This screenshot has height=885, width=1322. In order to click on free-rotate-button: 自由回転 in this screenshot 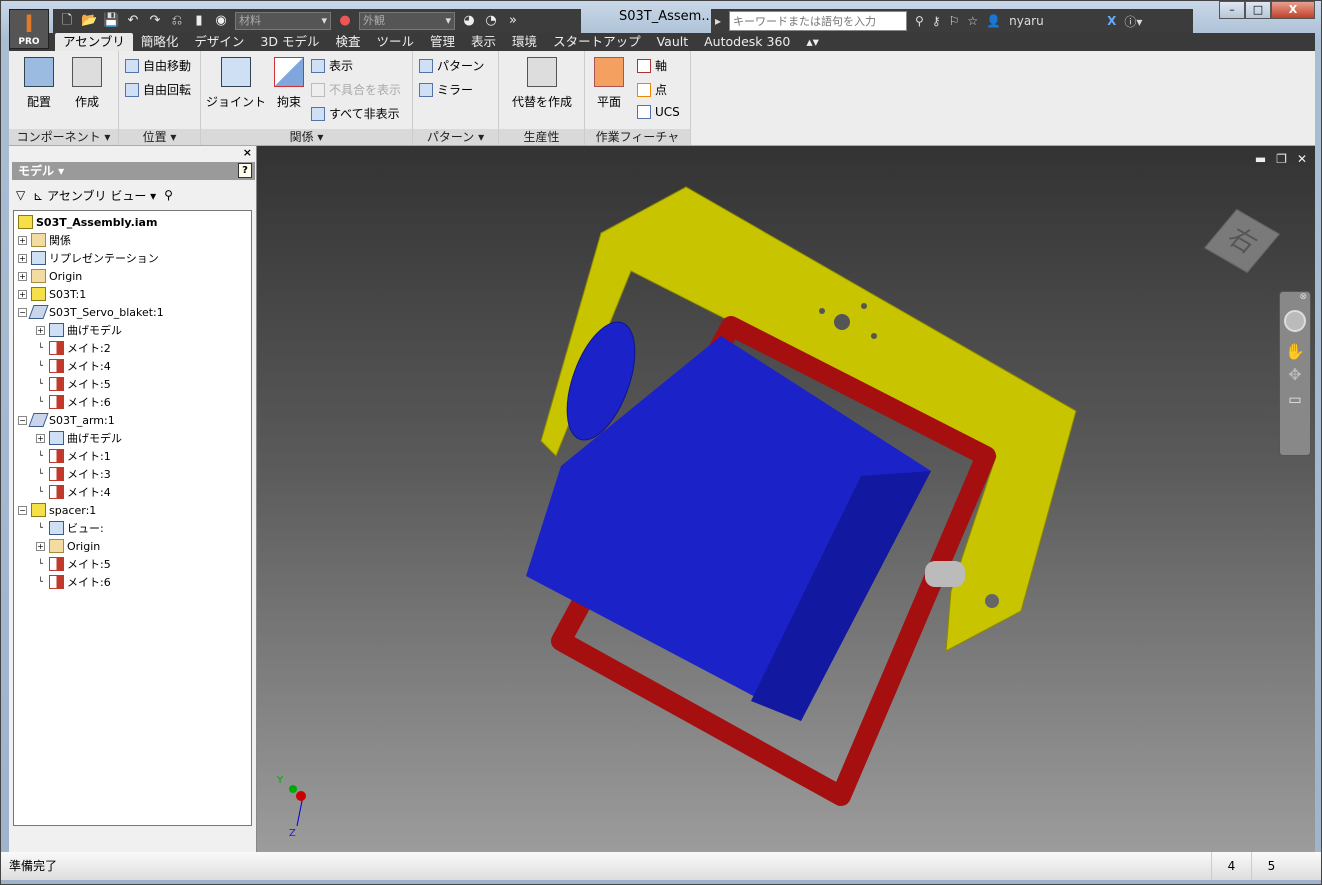, I will do `click(158, 89)`.